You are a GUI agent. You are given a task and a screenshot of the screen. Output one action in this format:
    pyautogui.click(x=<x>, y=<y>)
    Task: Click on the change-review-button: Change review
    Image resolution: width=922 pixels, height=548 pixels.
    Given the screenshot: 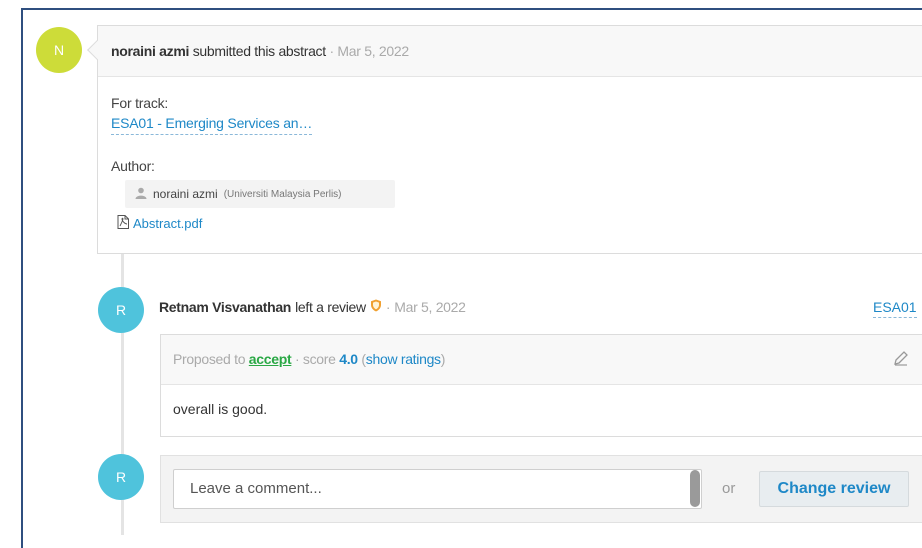 What is the action you would take?
    pyautogui.click(x=834, y=489)
    